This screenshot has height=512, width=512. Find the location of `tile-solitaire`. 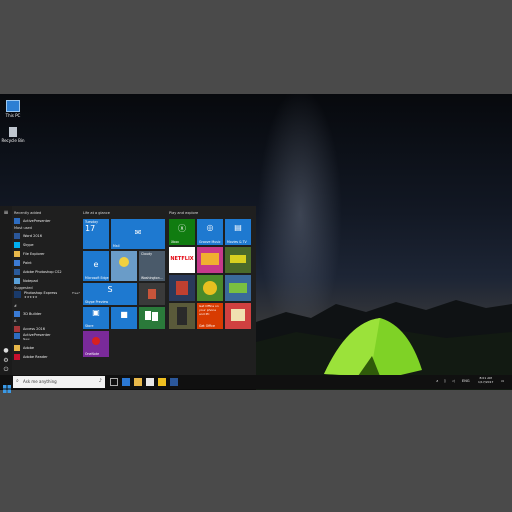

tile-solitaire is located at coordinates (152, 318).